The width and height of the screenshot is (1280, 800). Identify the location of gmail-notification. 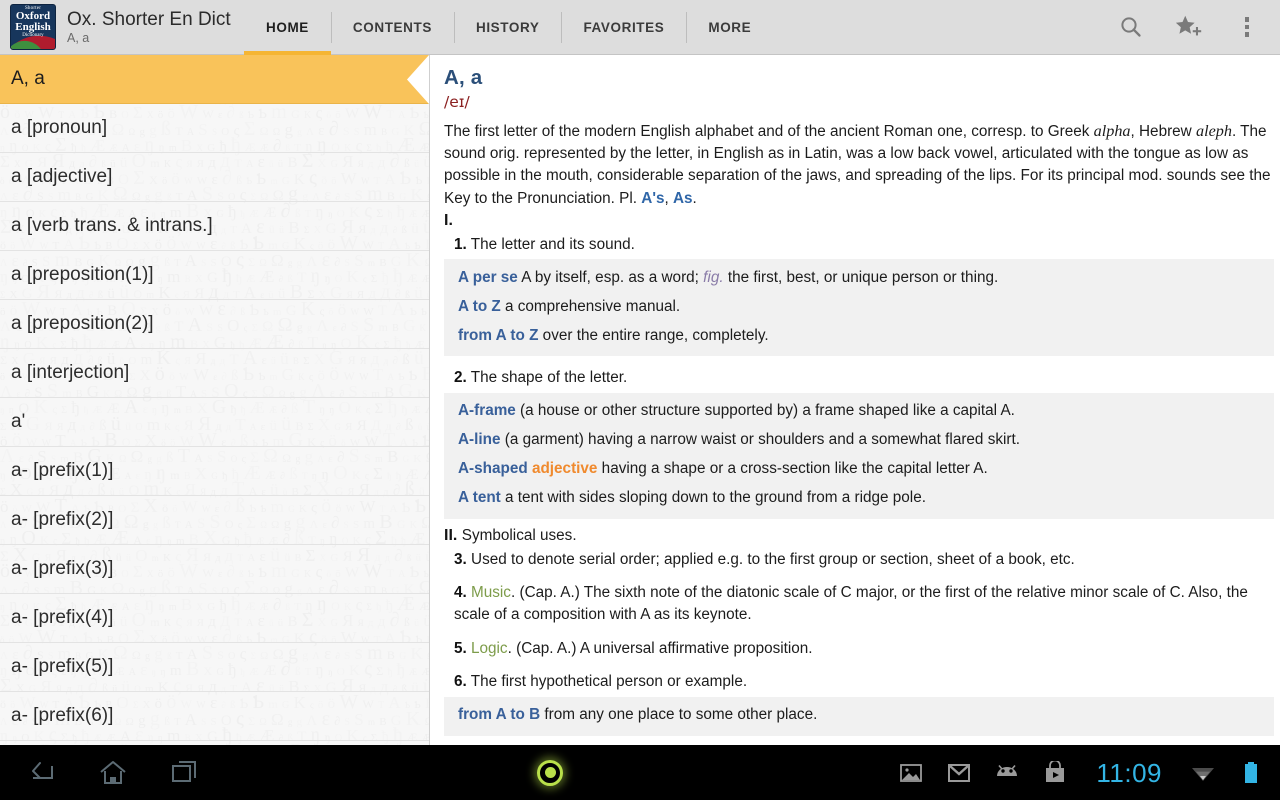
(959, 773).